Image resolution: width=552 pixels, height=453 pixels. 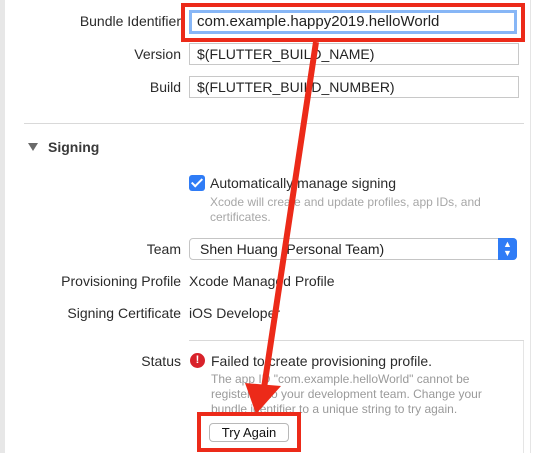 What do you see at coordinates (121, 281) in the screenshot?
I see `provisioning-profile-label: Provisioning Profile` at bounding box center [121, 281].